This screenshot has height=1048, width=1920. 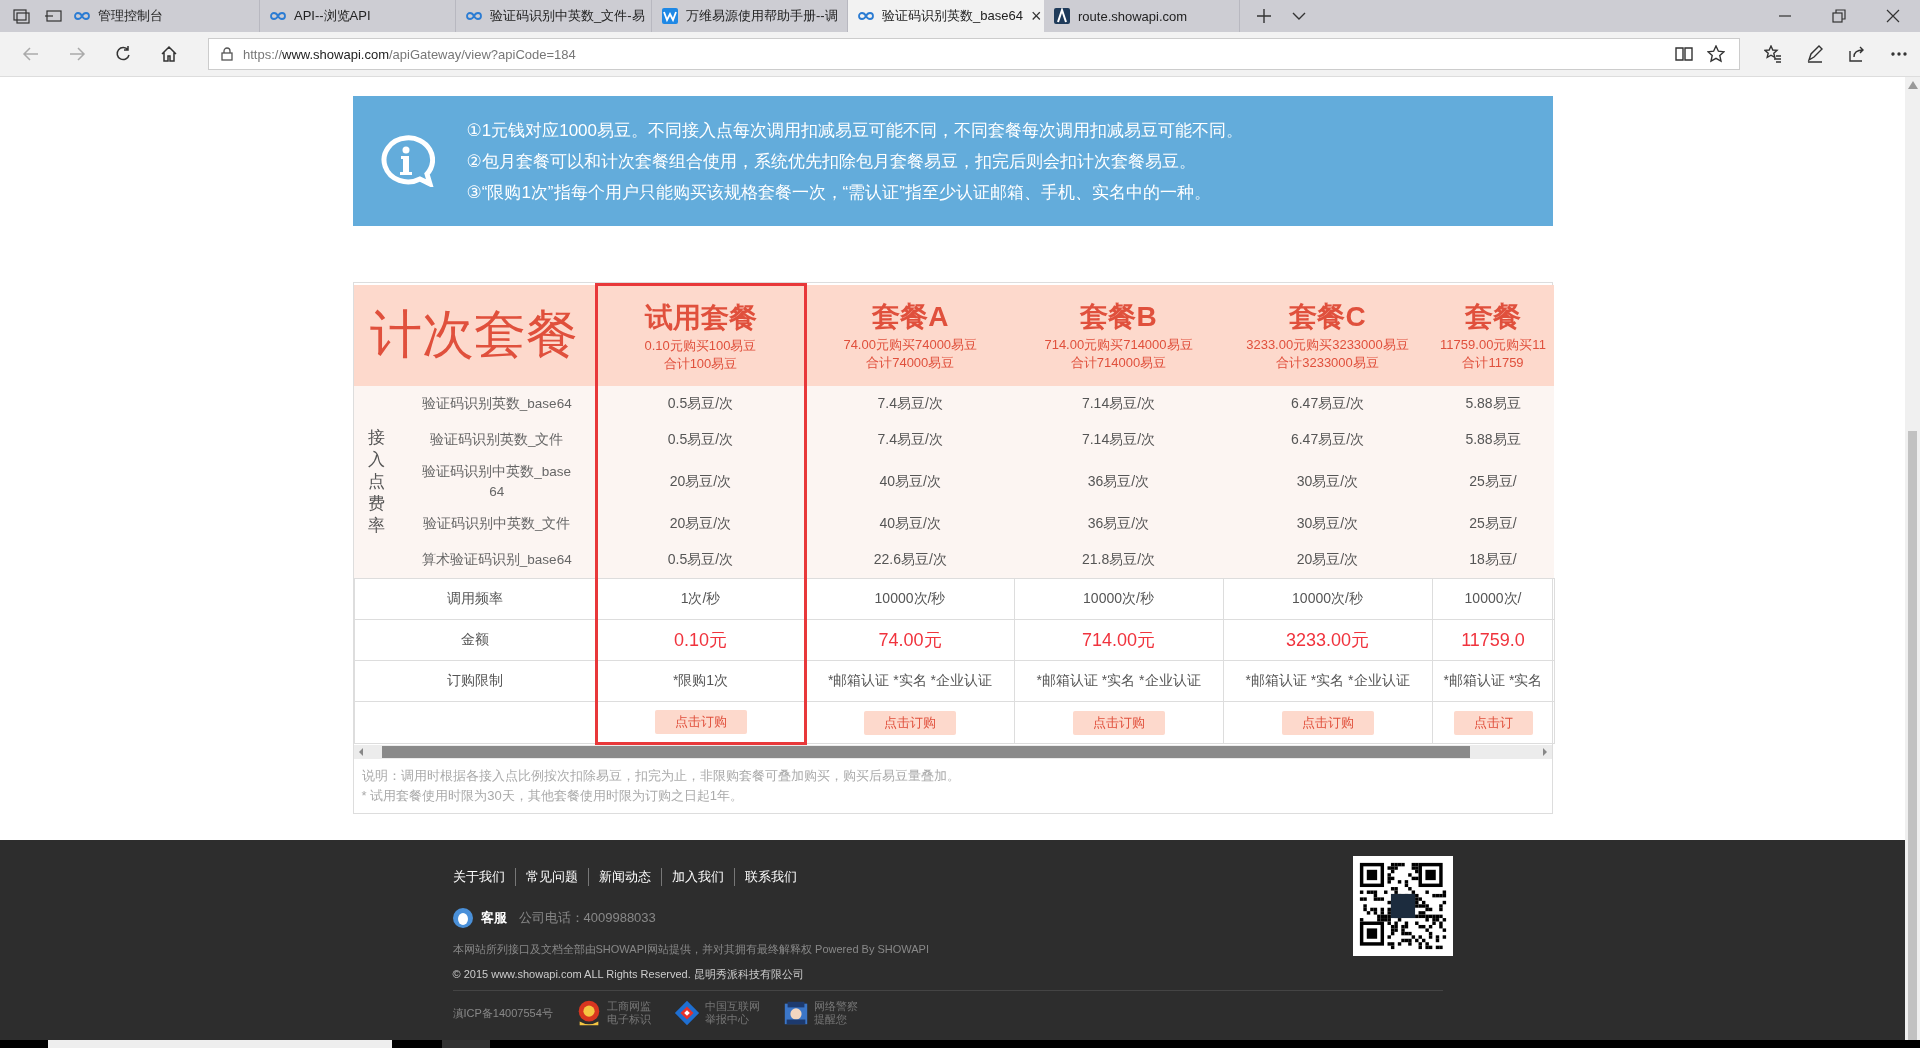 What do you see at coordinates (497, 524) in the screenshot?
I see `endpoint-name: 验证码识别中英数_文件` at bounding box center [497, 524].